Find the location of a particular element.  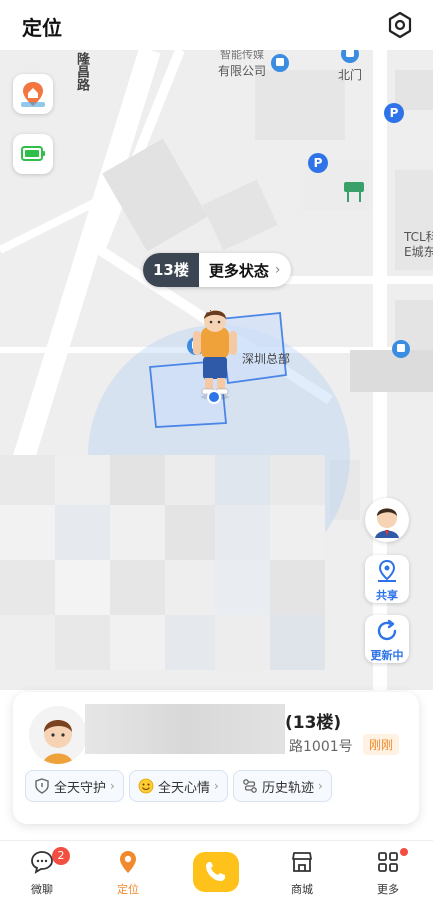

refresh-icon is located at coordinates (387, 630).